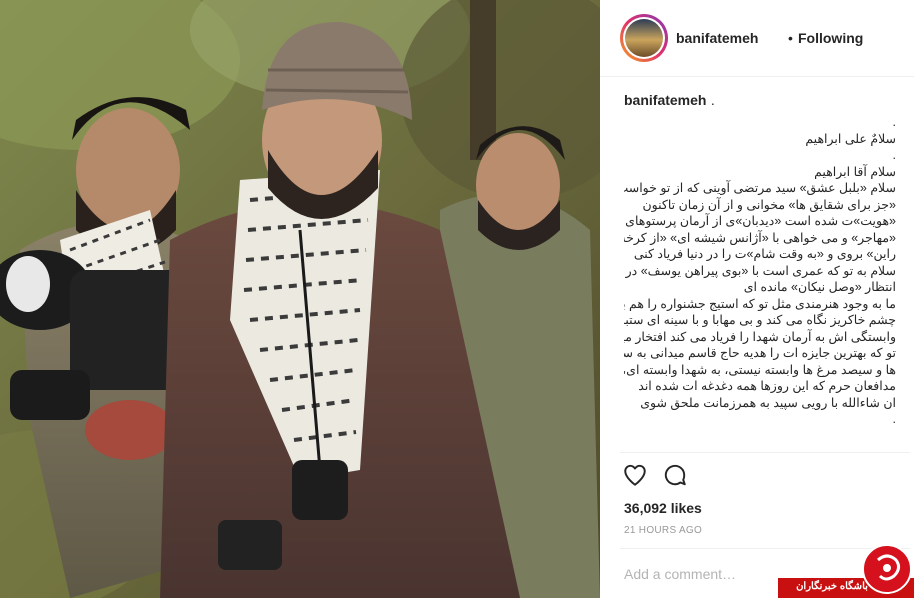  I want to click on follow-status-button: Following, so click(830, 38).